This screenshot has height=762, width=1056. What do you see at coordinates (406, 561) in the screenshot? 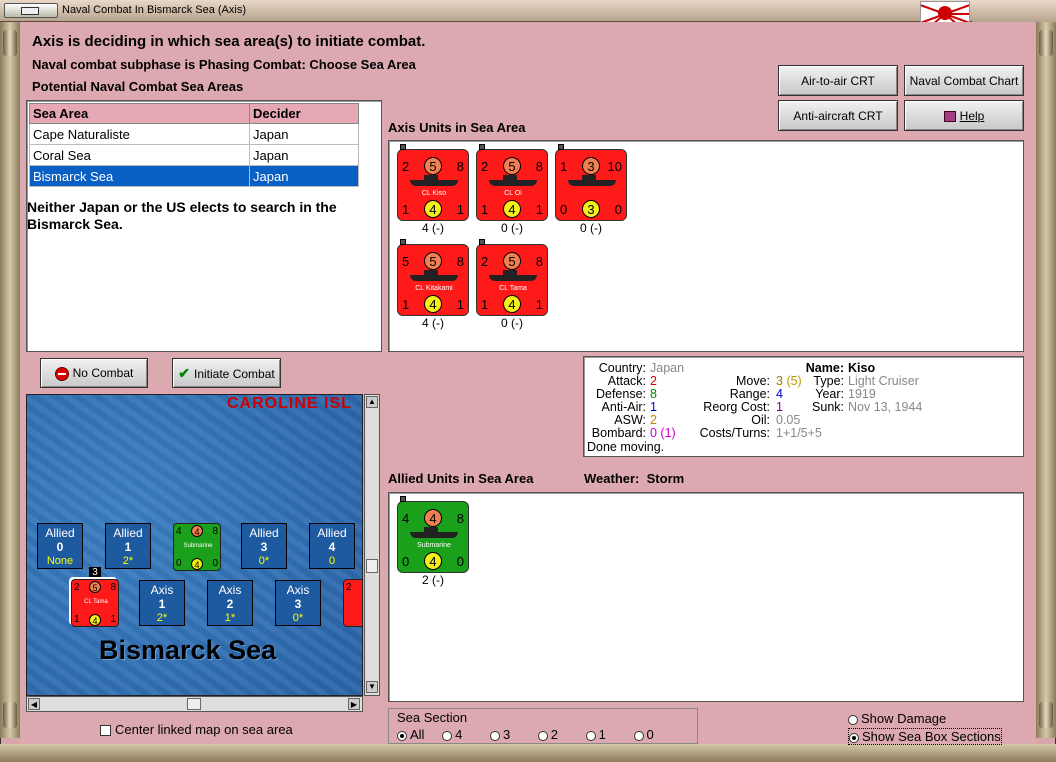
I see `counter-bottom-left-value: 0` at bounding box center [406, 561].